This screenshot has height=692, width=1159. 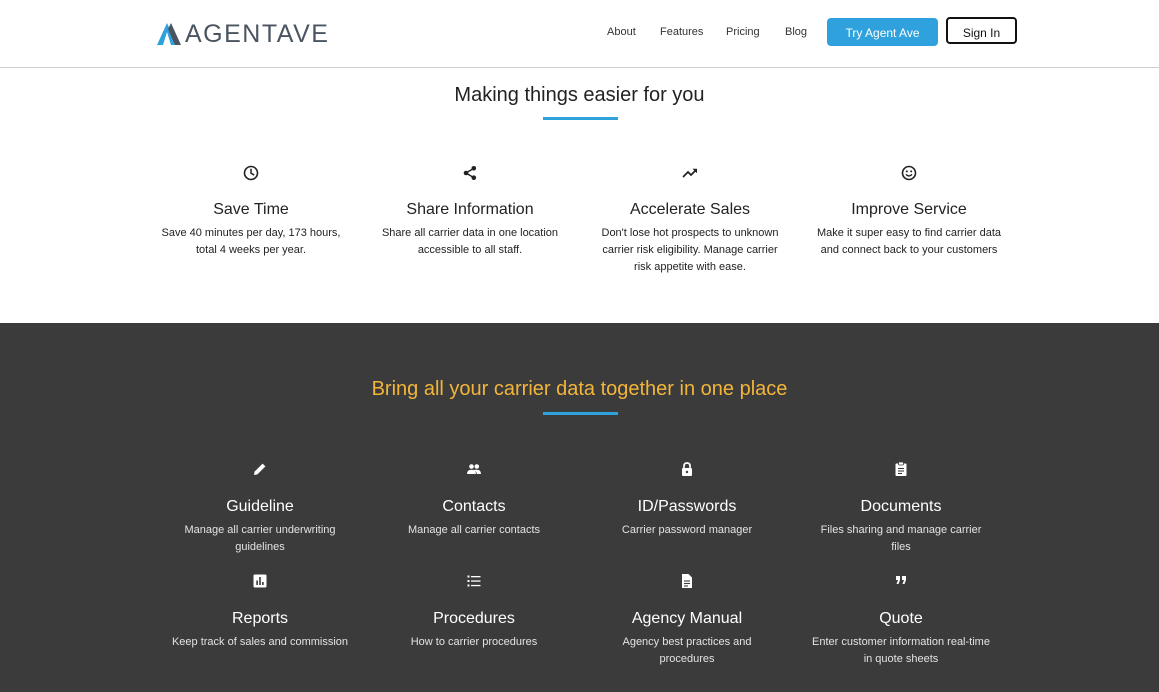 I want to click on try-agent-ave-button: Try Agent Ave, so click(x=882, y=32).